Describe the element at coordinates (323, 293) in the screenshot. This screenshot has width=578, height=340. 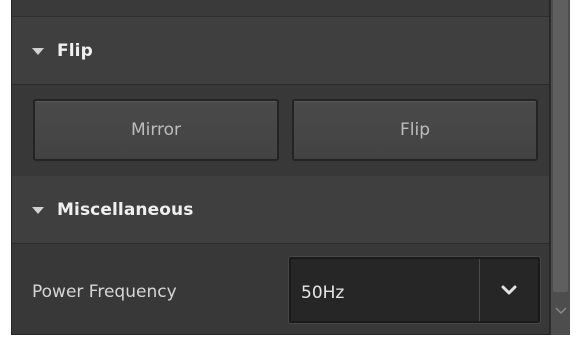
I see `power-frequency-value: 50Hz` at that location.